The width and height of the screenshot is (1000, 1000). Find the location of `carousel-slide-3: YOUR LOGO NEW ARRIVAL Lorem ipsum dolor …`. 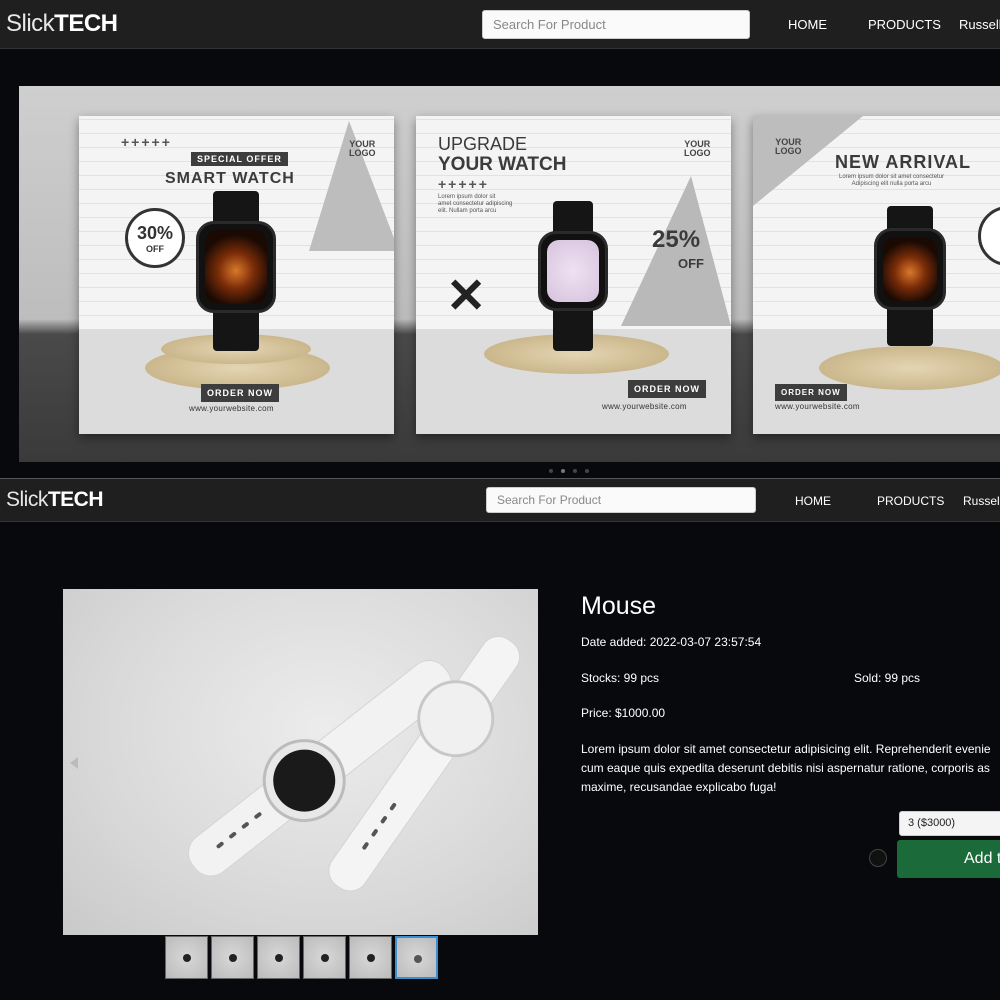

carousel-slide-3: YOUR LOGO NEW ARRIVAL Lorem ipsum dolor … is located at coordinates (876, 275).